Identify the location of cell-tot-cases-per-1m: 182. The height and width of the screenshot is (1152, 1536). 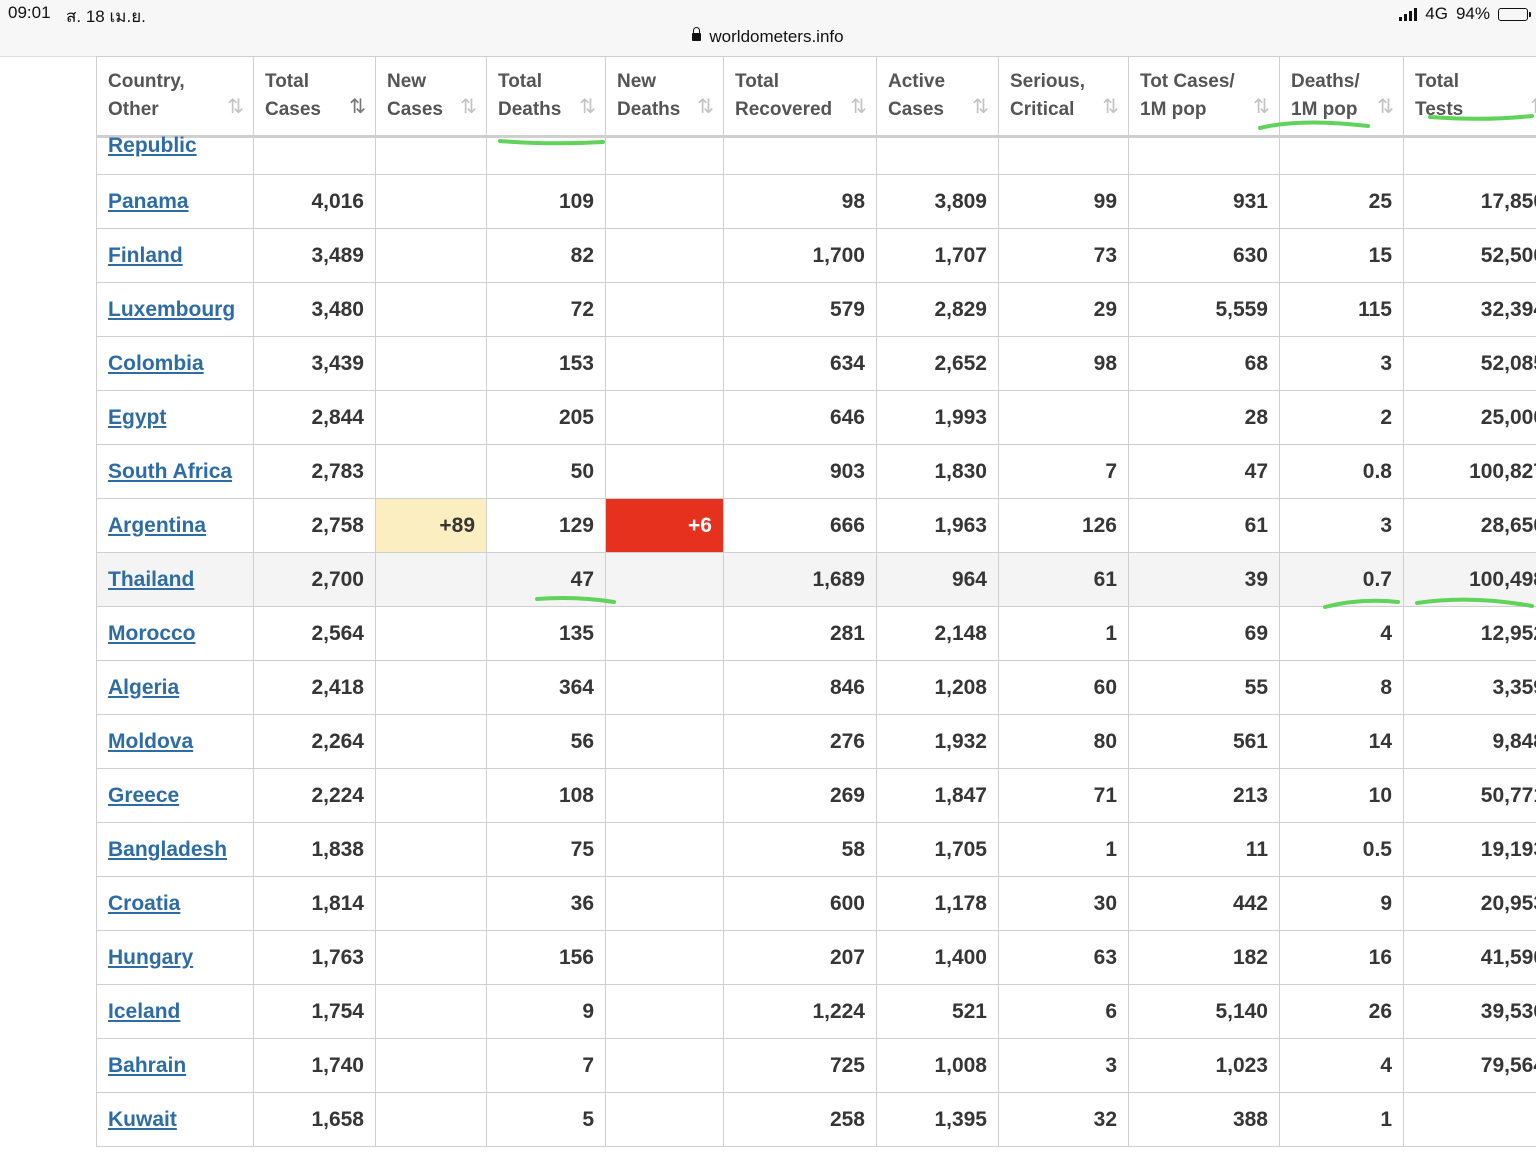
(1204, 957).